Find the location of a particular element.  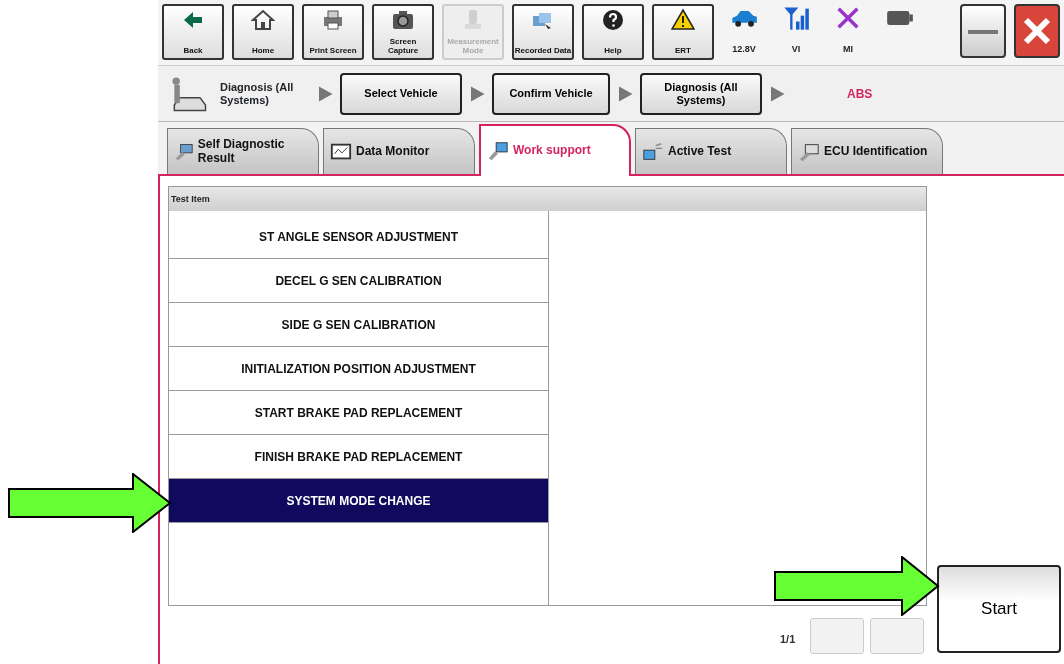

breadcrumb-step-button: Select Vehicle is located at coordinates (401, 93).